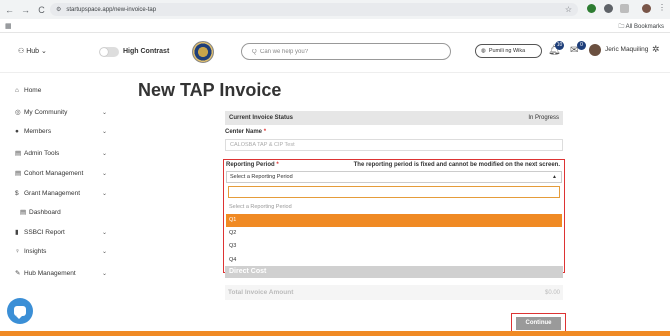 This screenshot has width=670, height=336. I want to click on notification-count-badge: 10, so click(559, 45).